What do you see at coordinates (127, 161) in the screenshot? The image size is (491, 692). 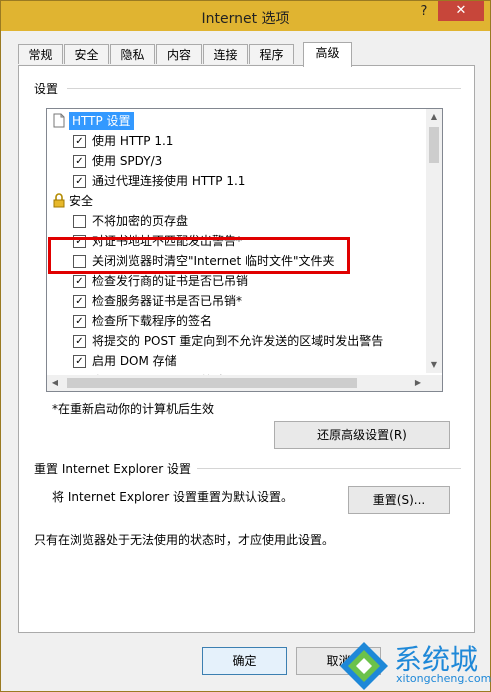 I see `option-label: 使用 SPDY/3` at bounding box center [127, 161].